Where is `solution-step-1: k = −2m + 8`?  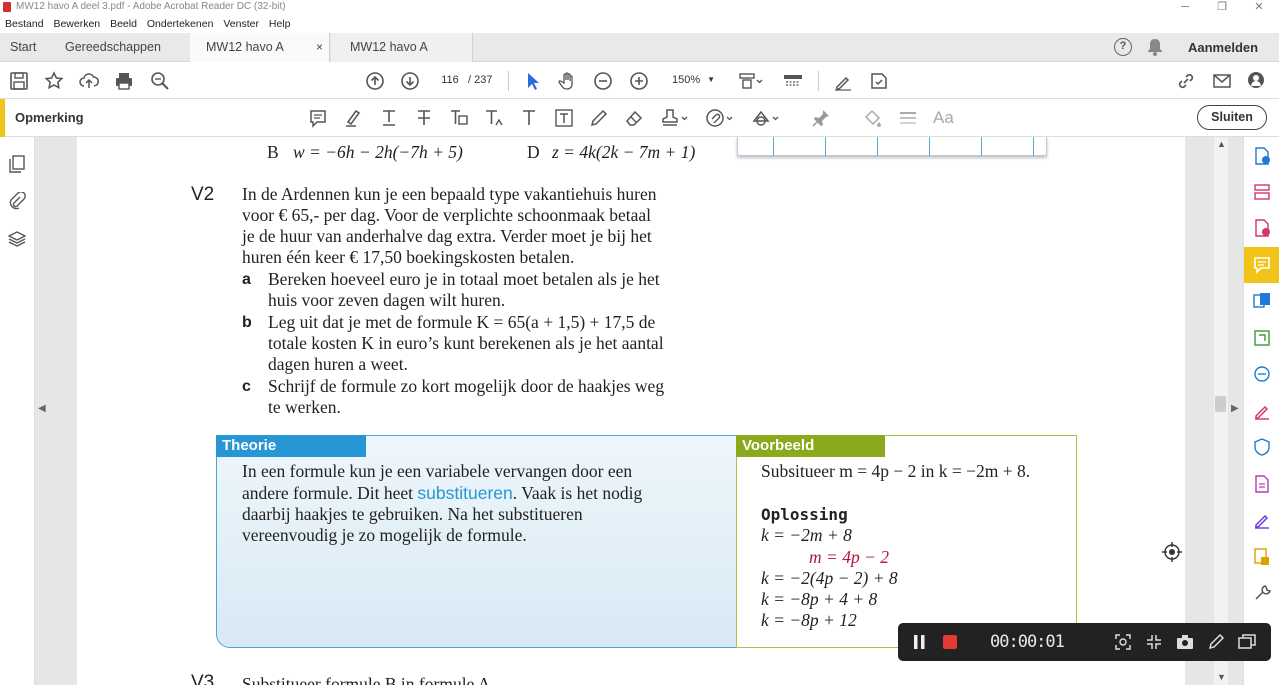 solution-step-1: k = −2m + 8 is located at coordinates (806, 535).